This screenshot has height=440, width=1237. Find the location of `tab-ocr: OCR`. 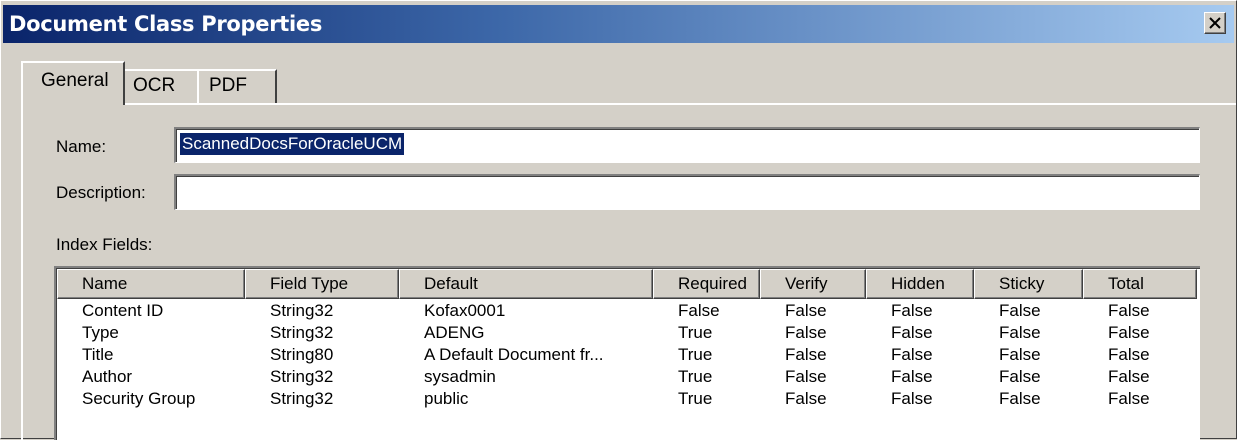

tab-ocr: OCR is located at coordinates (160, 86).